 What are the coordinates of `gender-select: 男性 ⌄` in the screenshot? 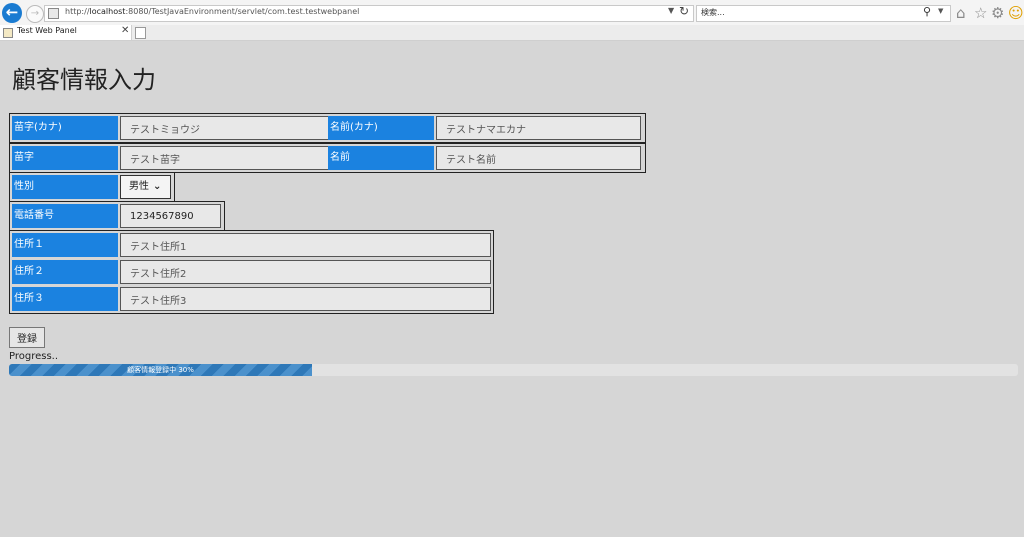 It's located at (145, 187).